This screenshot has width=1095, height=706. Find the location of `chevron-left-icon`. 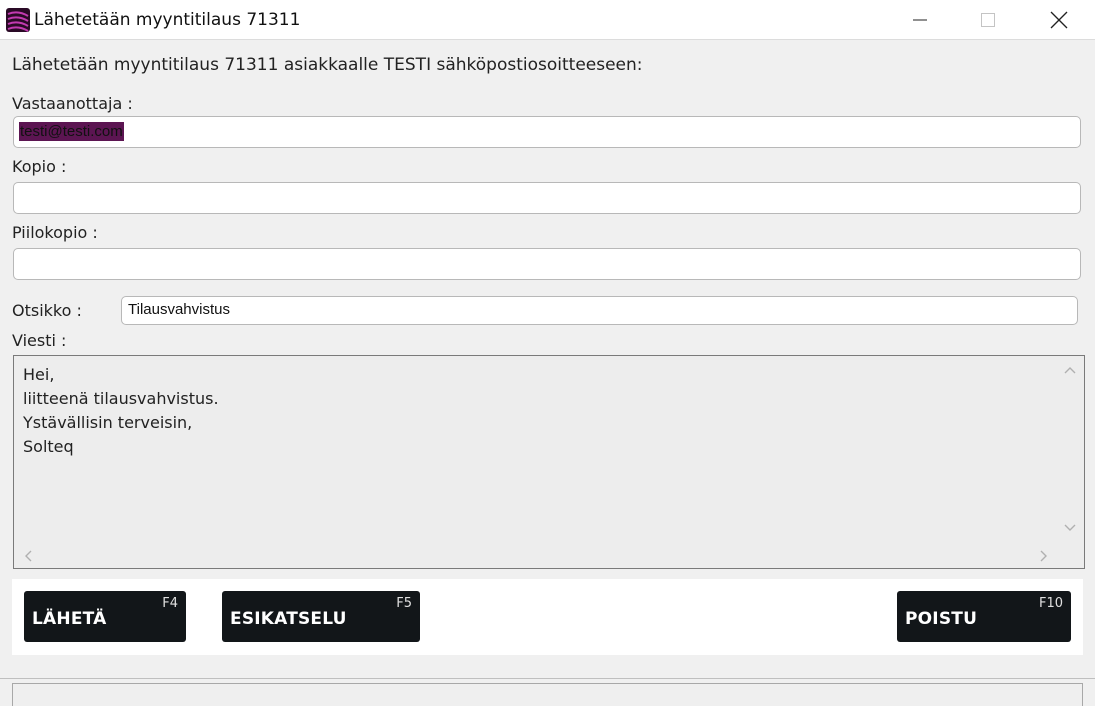

chevron-left-icon is located at coordinates (28, 556).